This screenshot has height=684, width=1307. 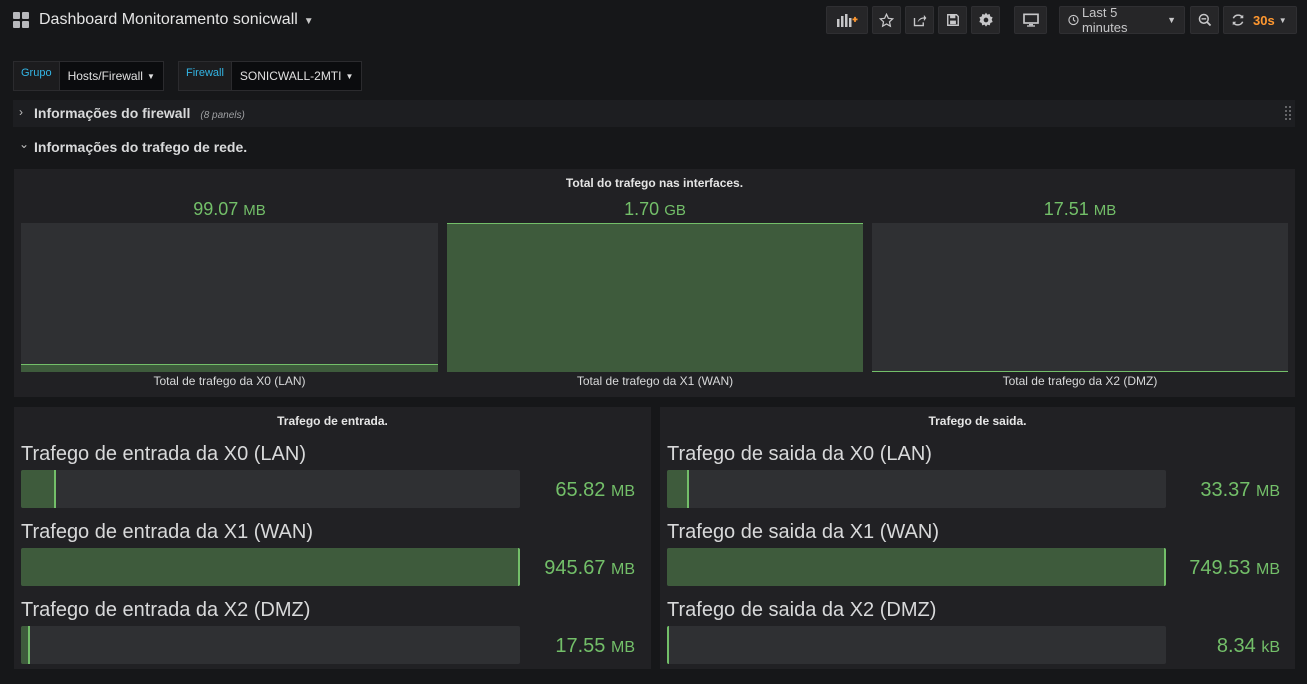 I want to click on bar-value: 945.67 MB, so click(x=589, y=568).